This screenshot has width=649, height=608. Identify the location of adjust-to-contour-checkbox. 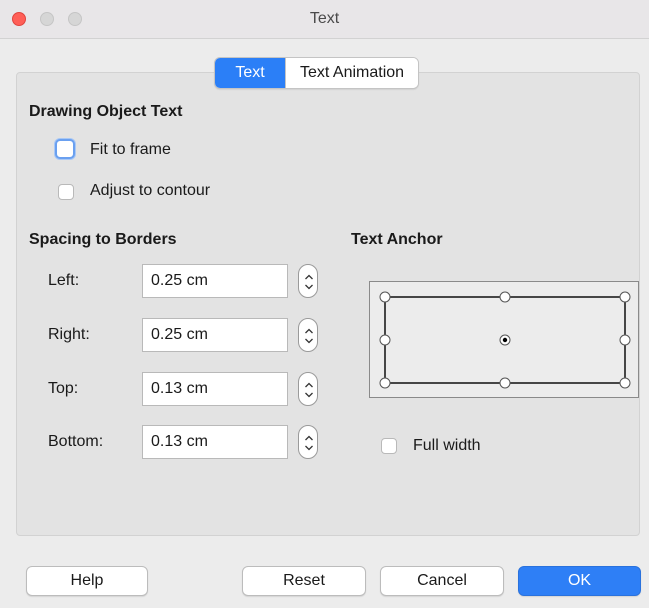
(66, 192).